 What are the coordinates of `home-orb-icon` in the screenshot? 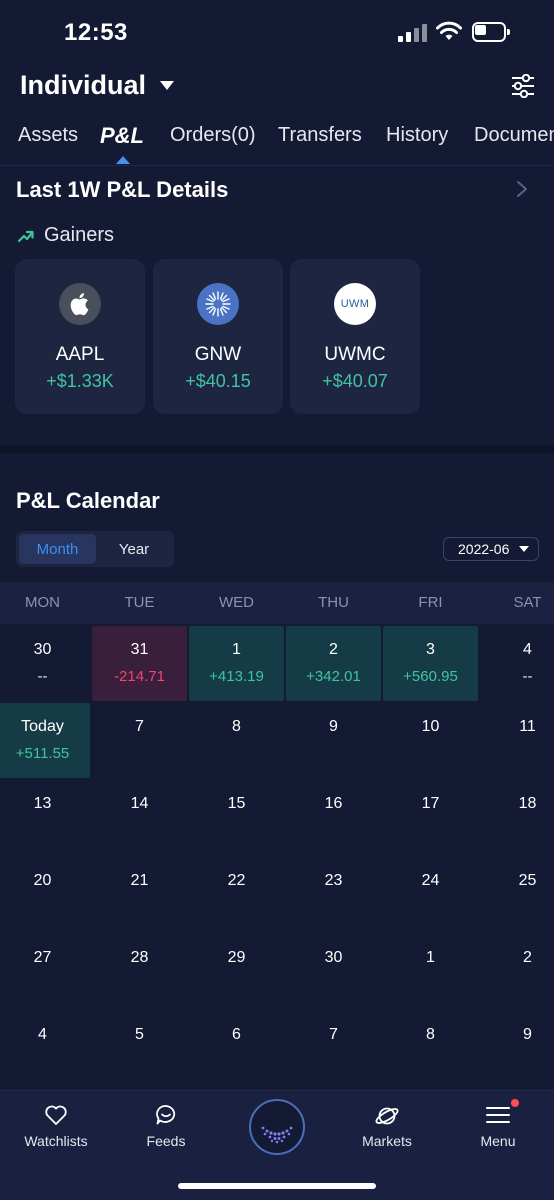 It's located at (277, 1127).